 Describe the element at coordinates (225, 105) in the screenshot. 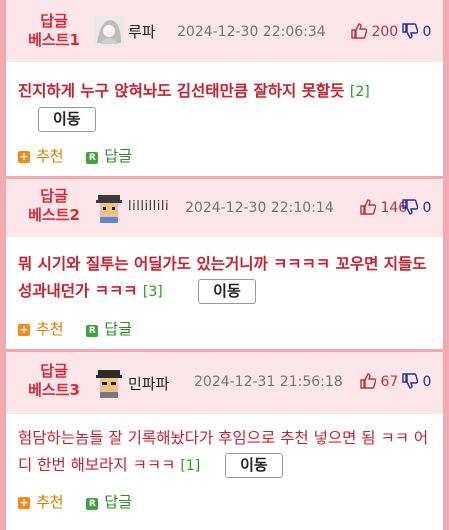

I see `comment-text: 진지하게 누구 앉혀놔도 김선태만큼 잘하지 못할듯 [2] 이동` at that location.